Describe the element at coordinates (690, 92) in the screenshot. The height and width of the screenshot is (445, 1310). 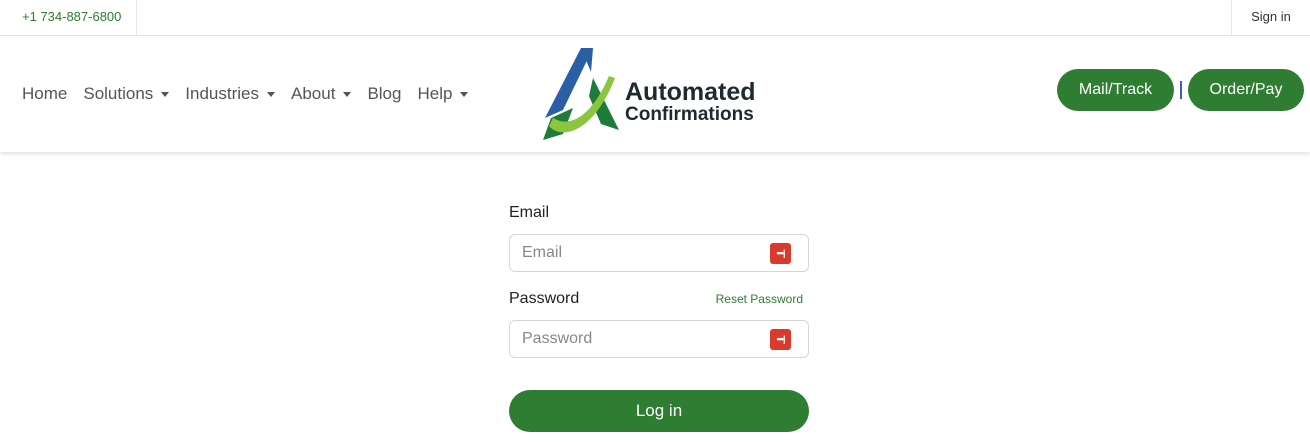
I see `logo-text-line1: Automated` at that location.